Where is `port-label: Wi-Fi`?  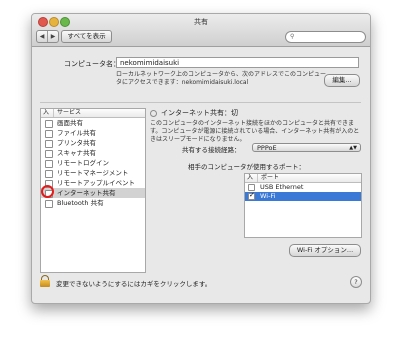
port-label: Wi-Fi is located at coordinates (268, 196).